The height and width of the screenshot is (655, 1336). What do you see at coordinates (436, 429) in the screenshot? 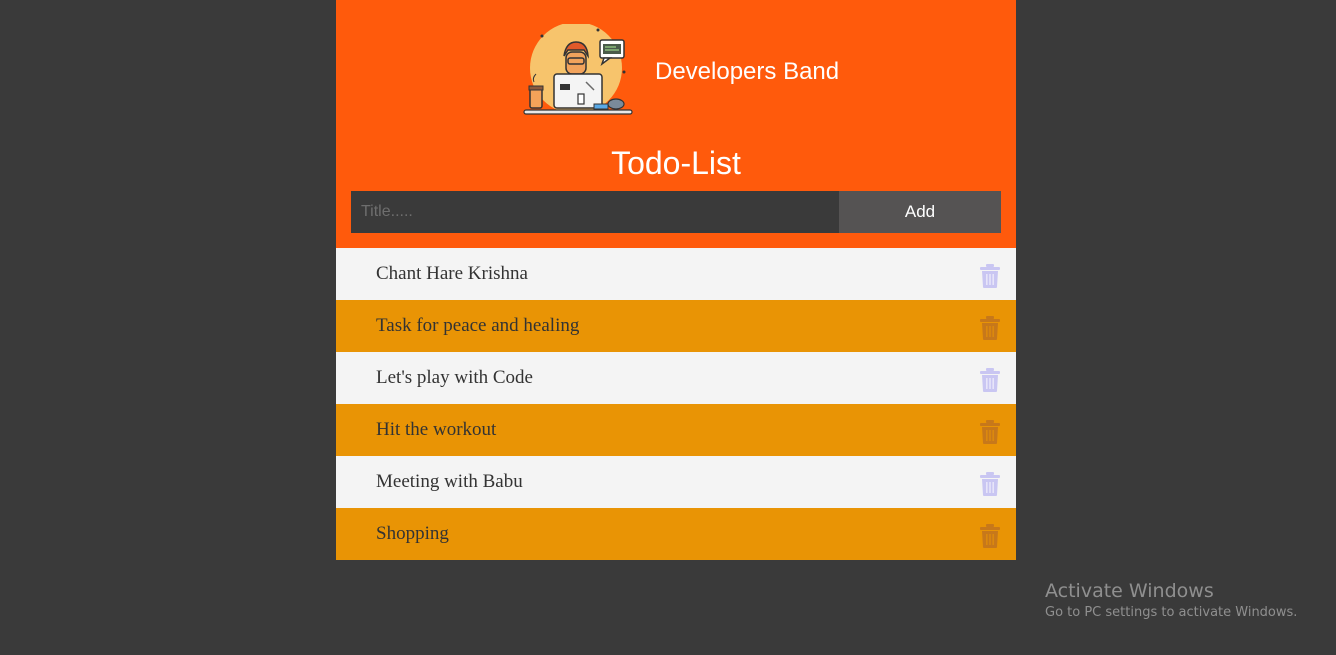
I see `todo-text: Hit the workout` at bounding box center [436, 429].